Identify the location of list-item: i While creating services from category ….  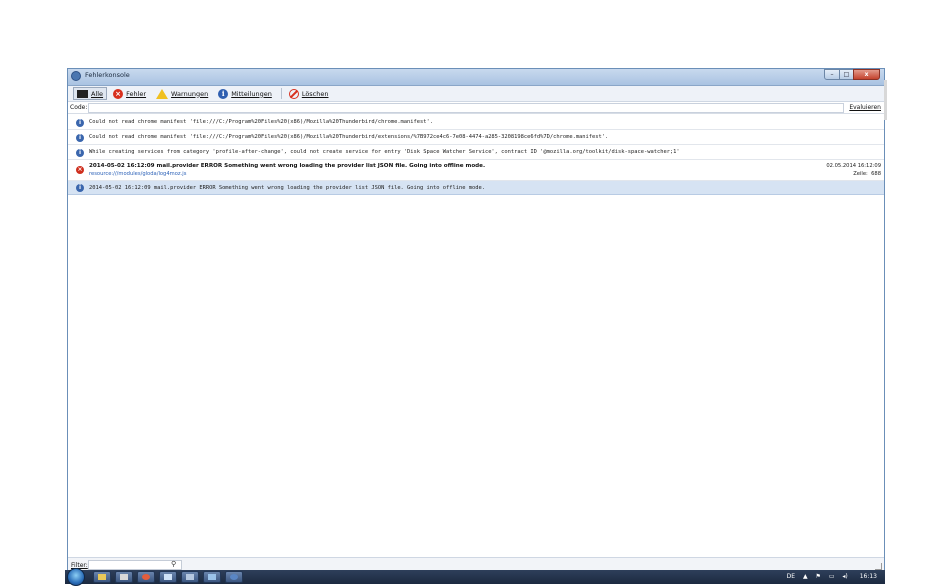
(476, 152).